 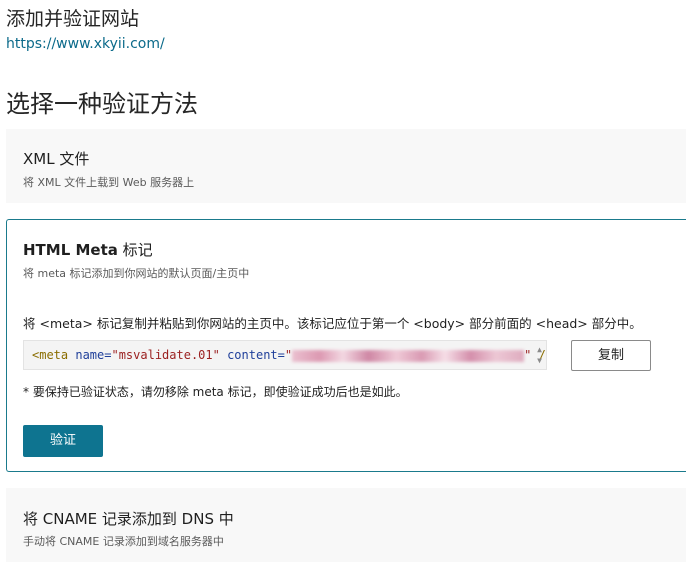 What do you see at coordinates (215, 392) in the screenshot?
I see `meta-keep-note: * 要保持已验证状态，请勿移除 meta 标记，即使验证成功后也是如此。` at bounding box center [215, 392].